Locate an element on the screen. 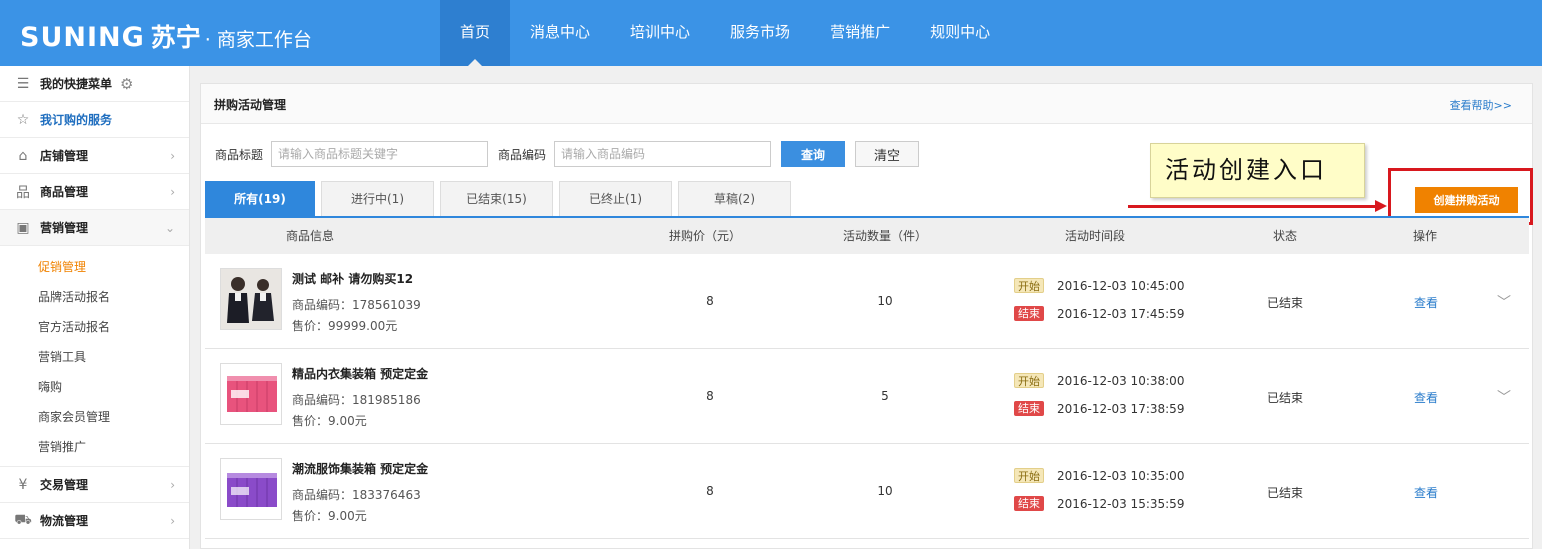 This screenshot has height=549, width=1542. sidebar-item-label: 我订购的服务 is located at coordinates (76, 120).